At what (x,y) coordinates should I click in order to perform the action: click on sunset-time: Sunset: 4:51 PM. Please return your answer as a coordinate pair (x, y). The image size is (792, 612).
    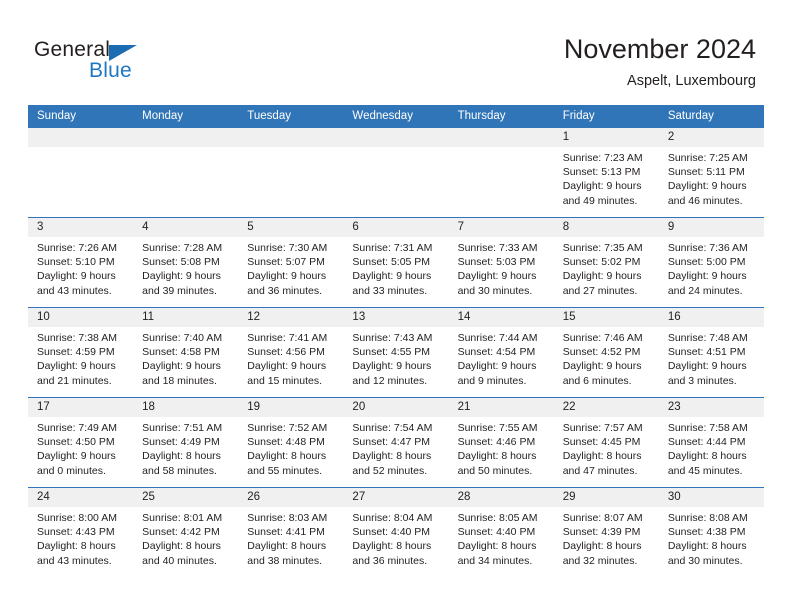
    Looking at the image, I should click on (706, 352).